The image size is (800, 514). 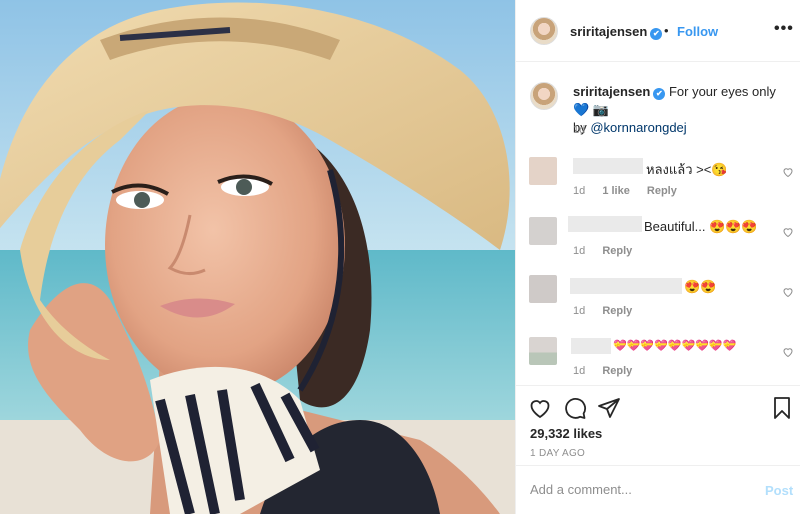 I want to click on add-comment-bar: Post, so click(x=658, y=490).